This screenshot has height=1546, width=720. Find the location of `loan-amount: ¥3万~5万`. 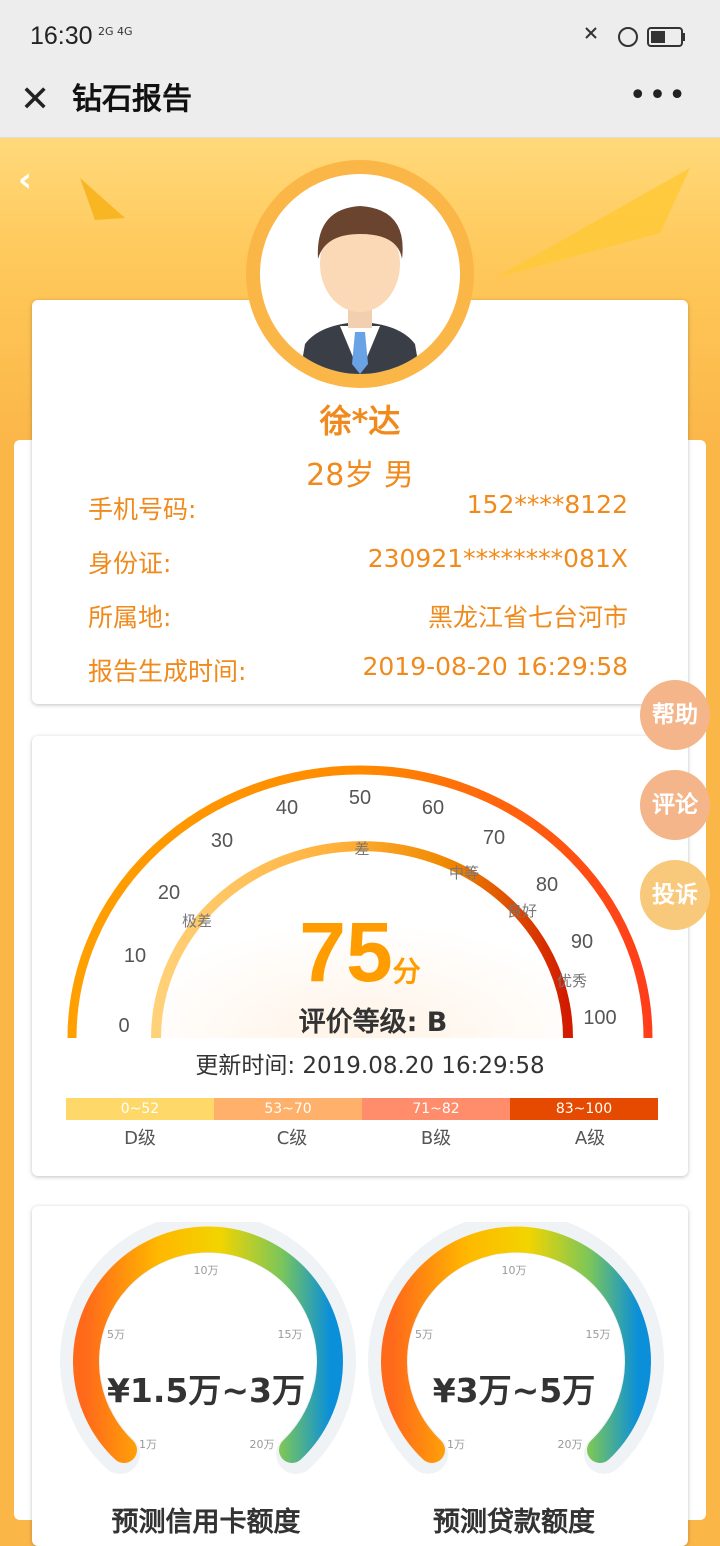

loan-amount: ¥3万~5万 is located at coordinates (514, 1390).